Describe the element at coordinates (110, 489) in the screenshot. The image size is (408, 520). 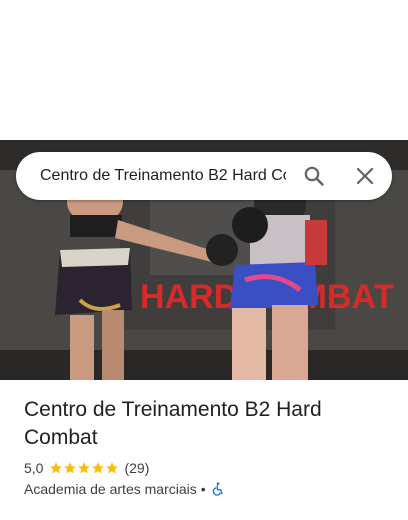
I see `place-category: Academia de artes marciais` at that location.